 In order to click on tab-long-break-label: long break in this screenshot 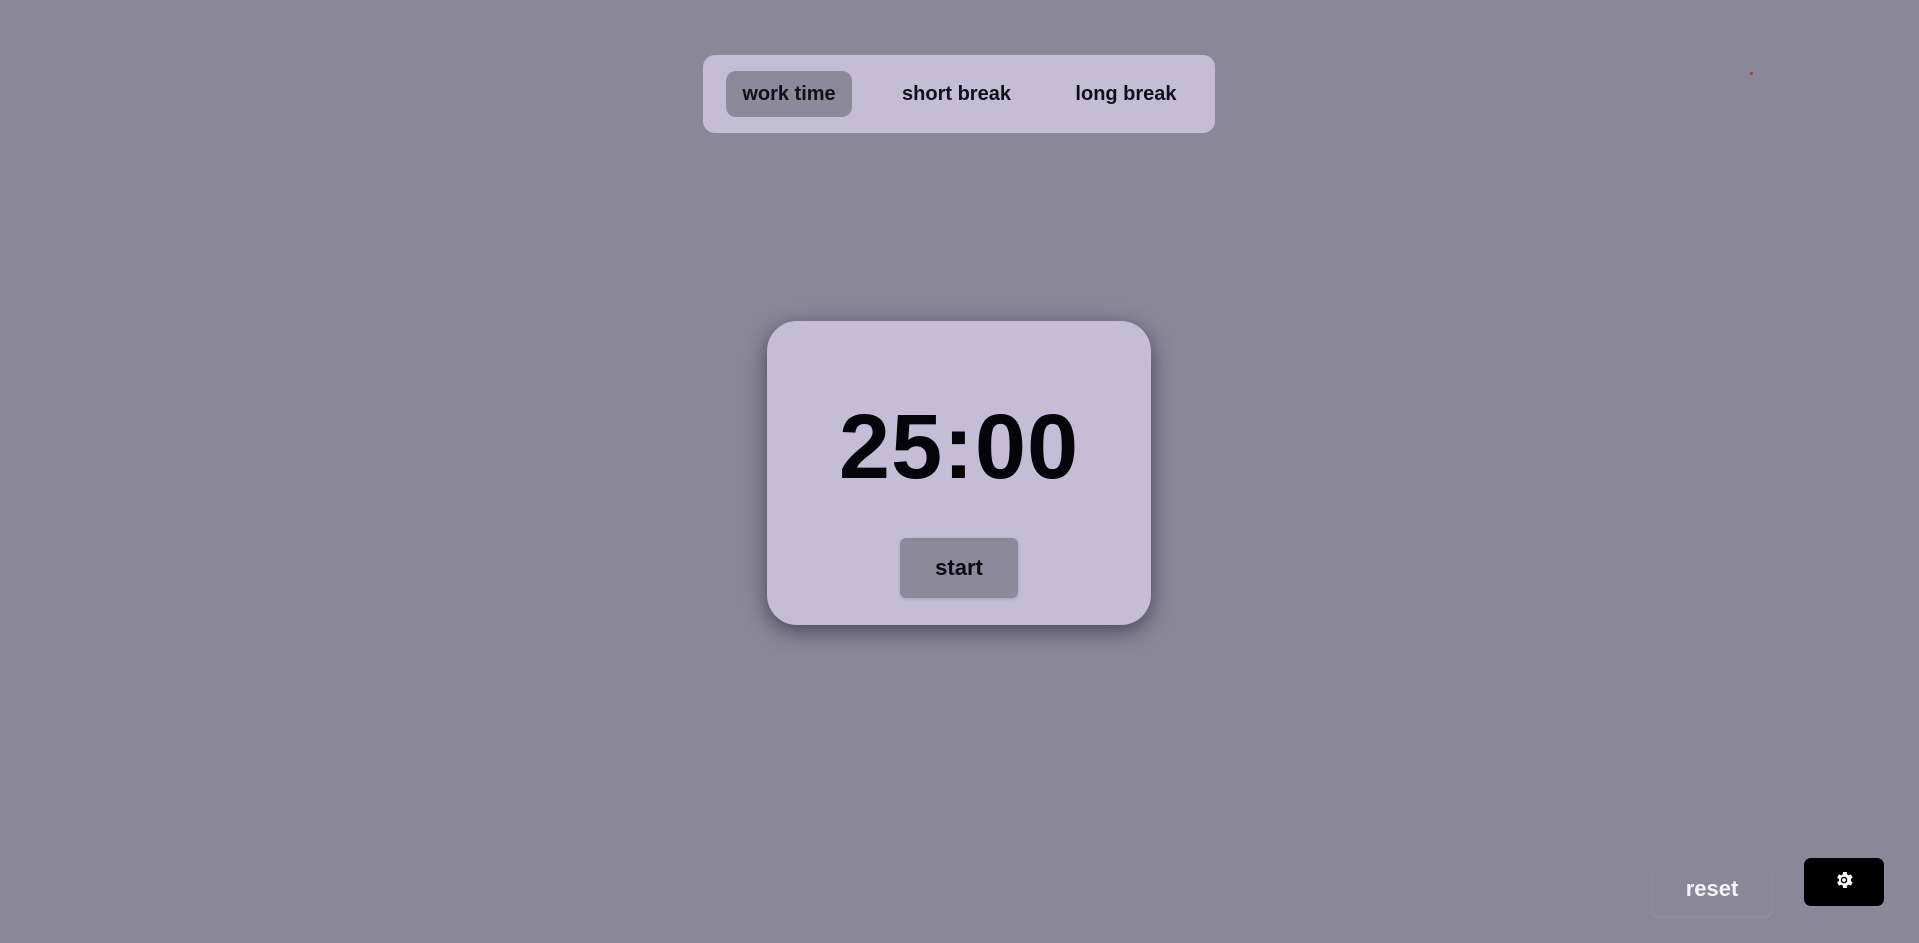, I will do `click(1126, 93)`.